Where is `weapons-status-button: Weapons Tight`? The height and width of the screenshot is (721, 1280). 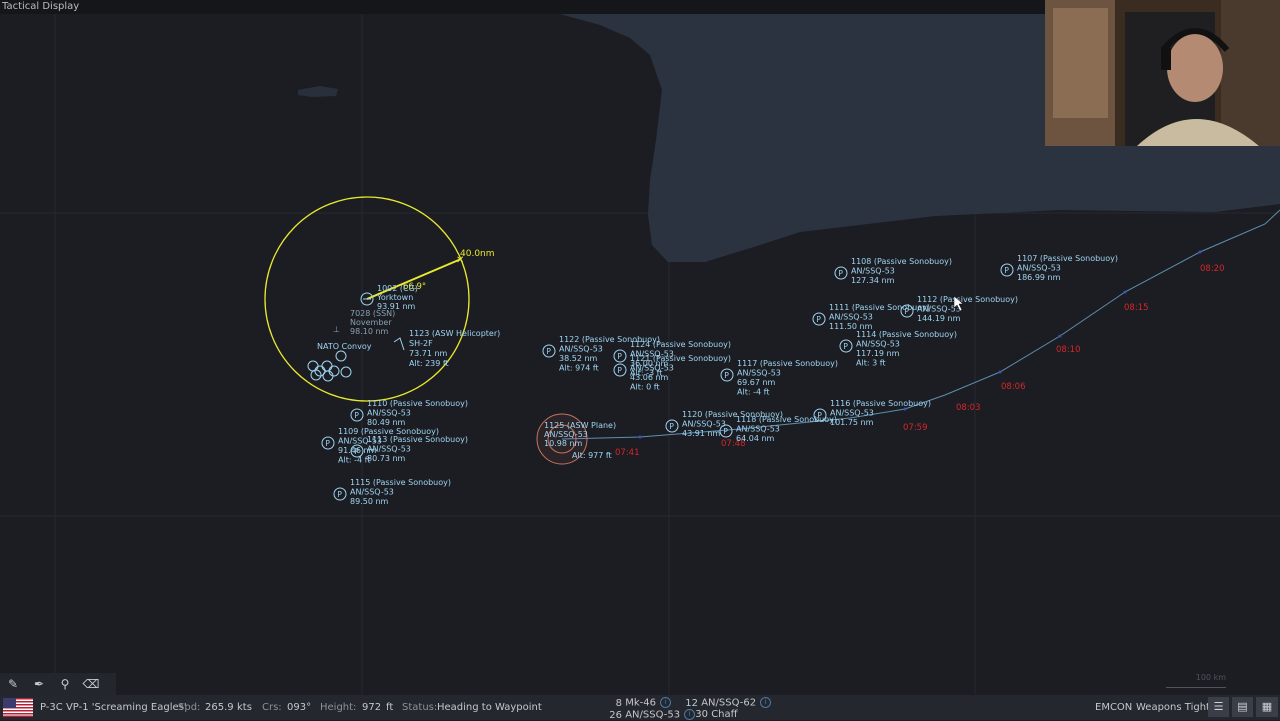 weapons-status-button: Weapons Tight is located at coordinates (1173, 707).